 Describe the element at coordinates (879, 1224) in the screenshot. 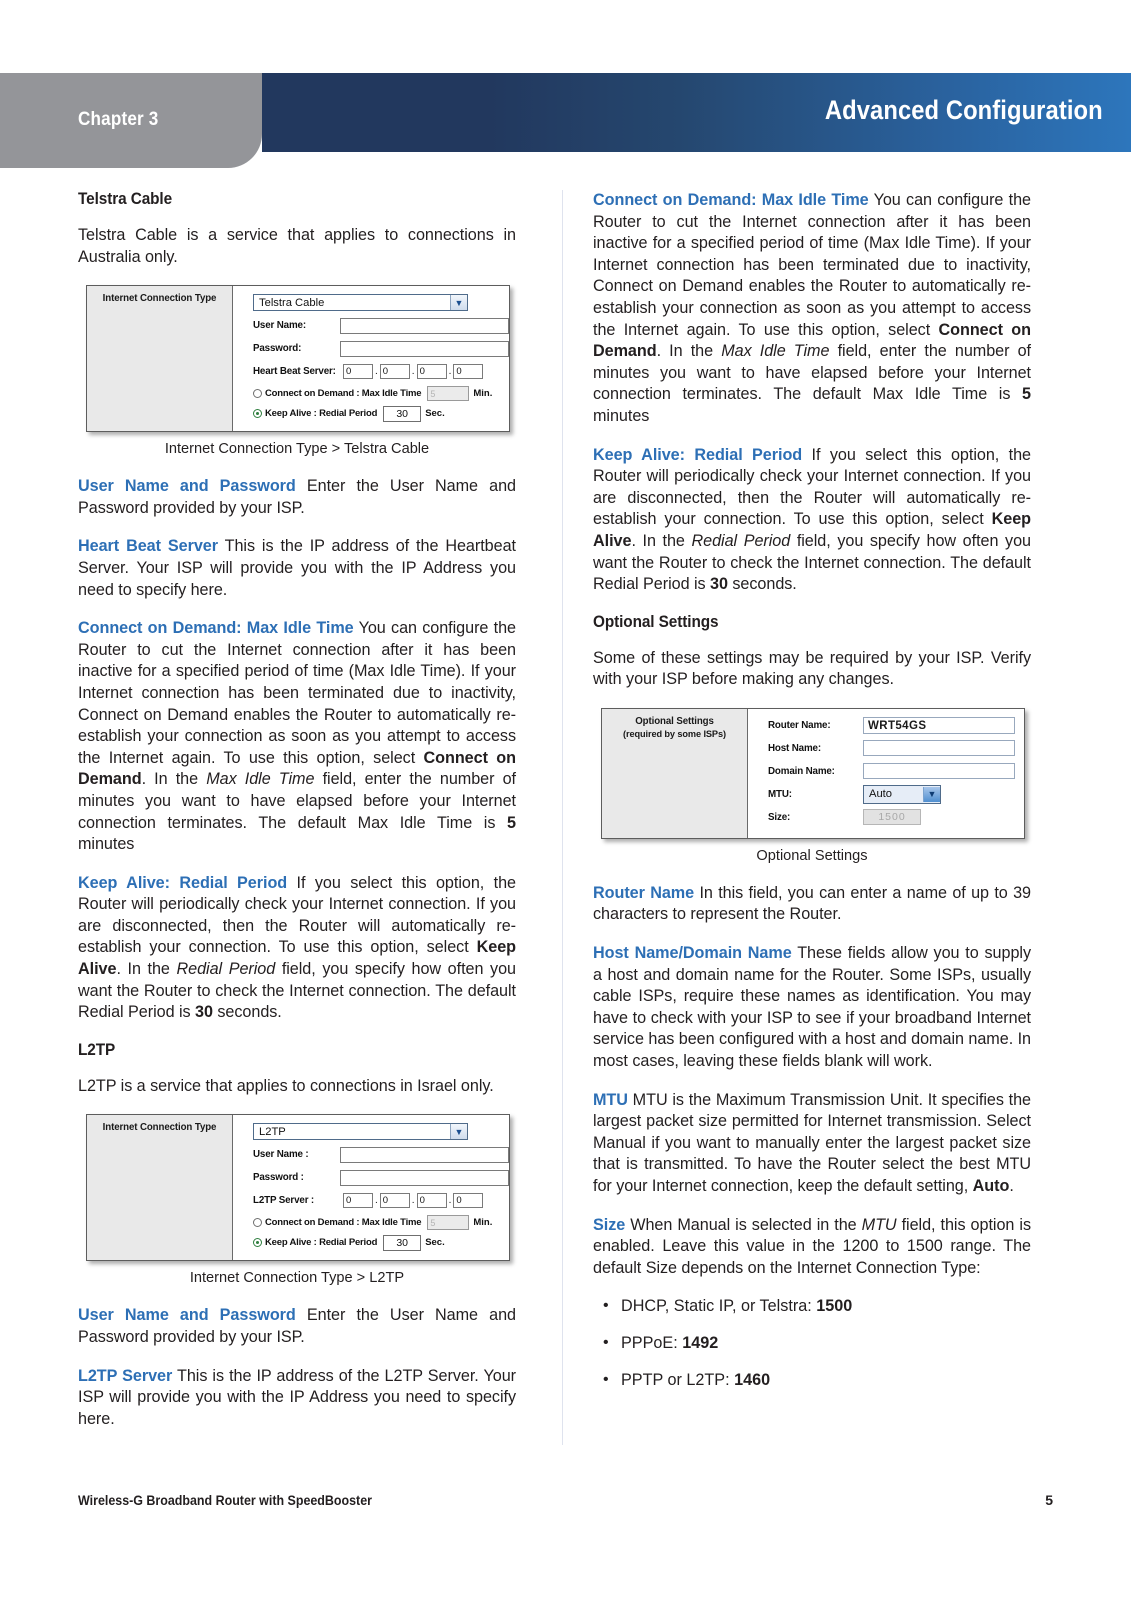

I see `size-italic: MTU` at that location.